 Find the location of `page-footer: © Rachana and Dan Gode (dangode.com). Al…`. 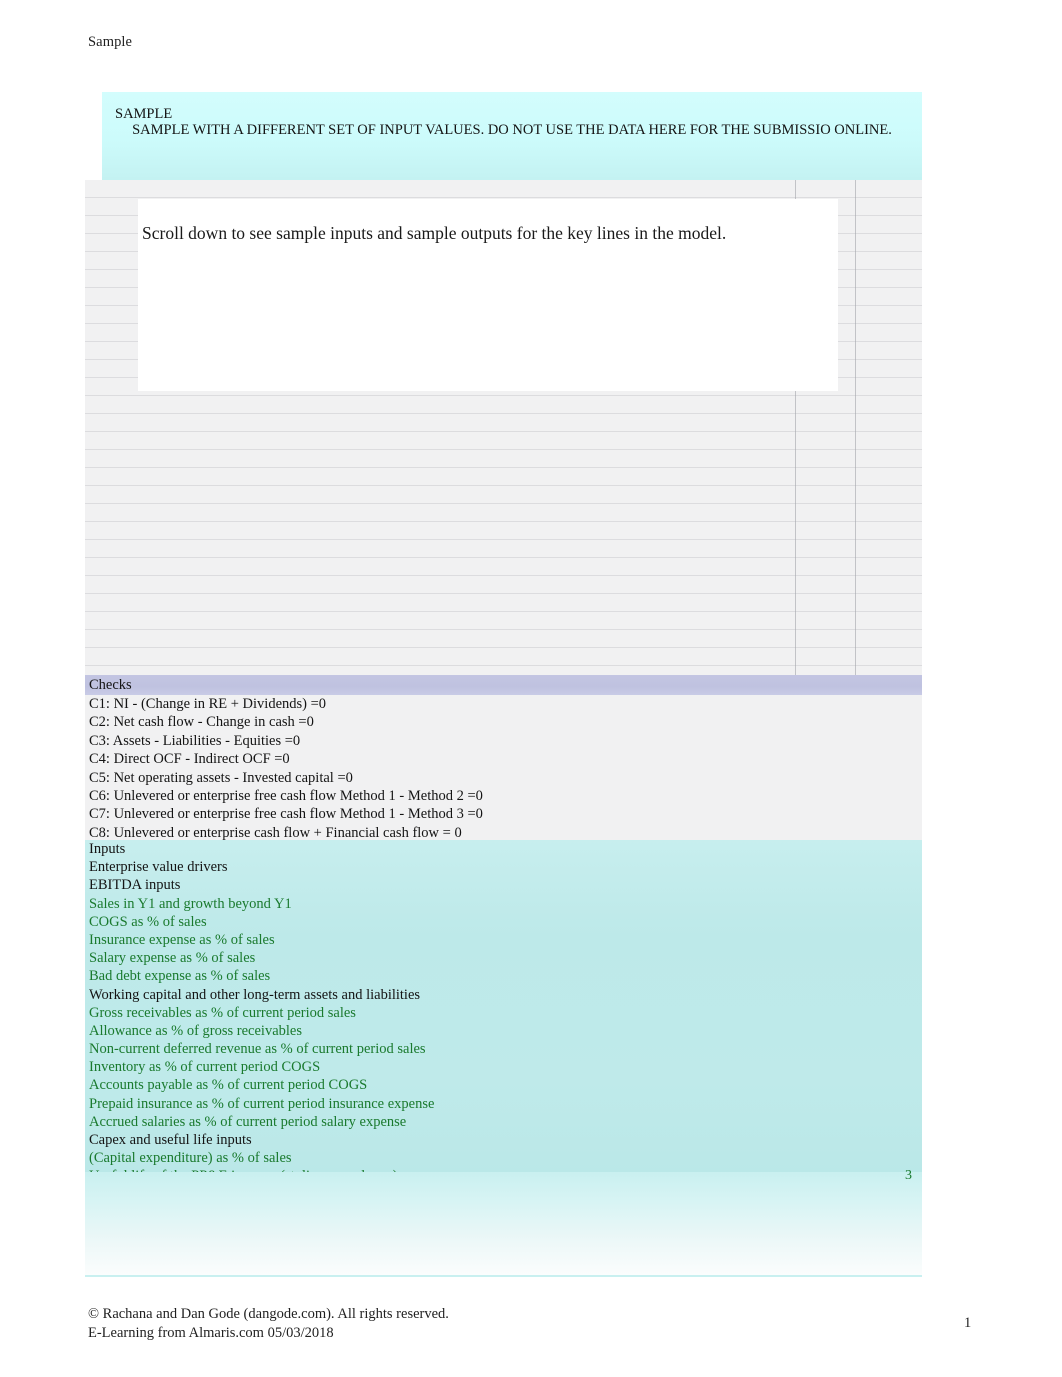

page-footer: © Rachana and Dan Gode (dangode.com). Al… is located at coordinates (268, 1324).